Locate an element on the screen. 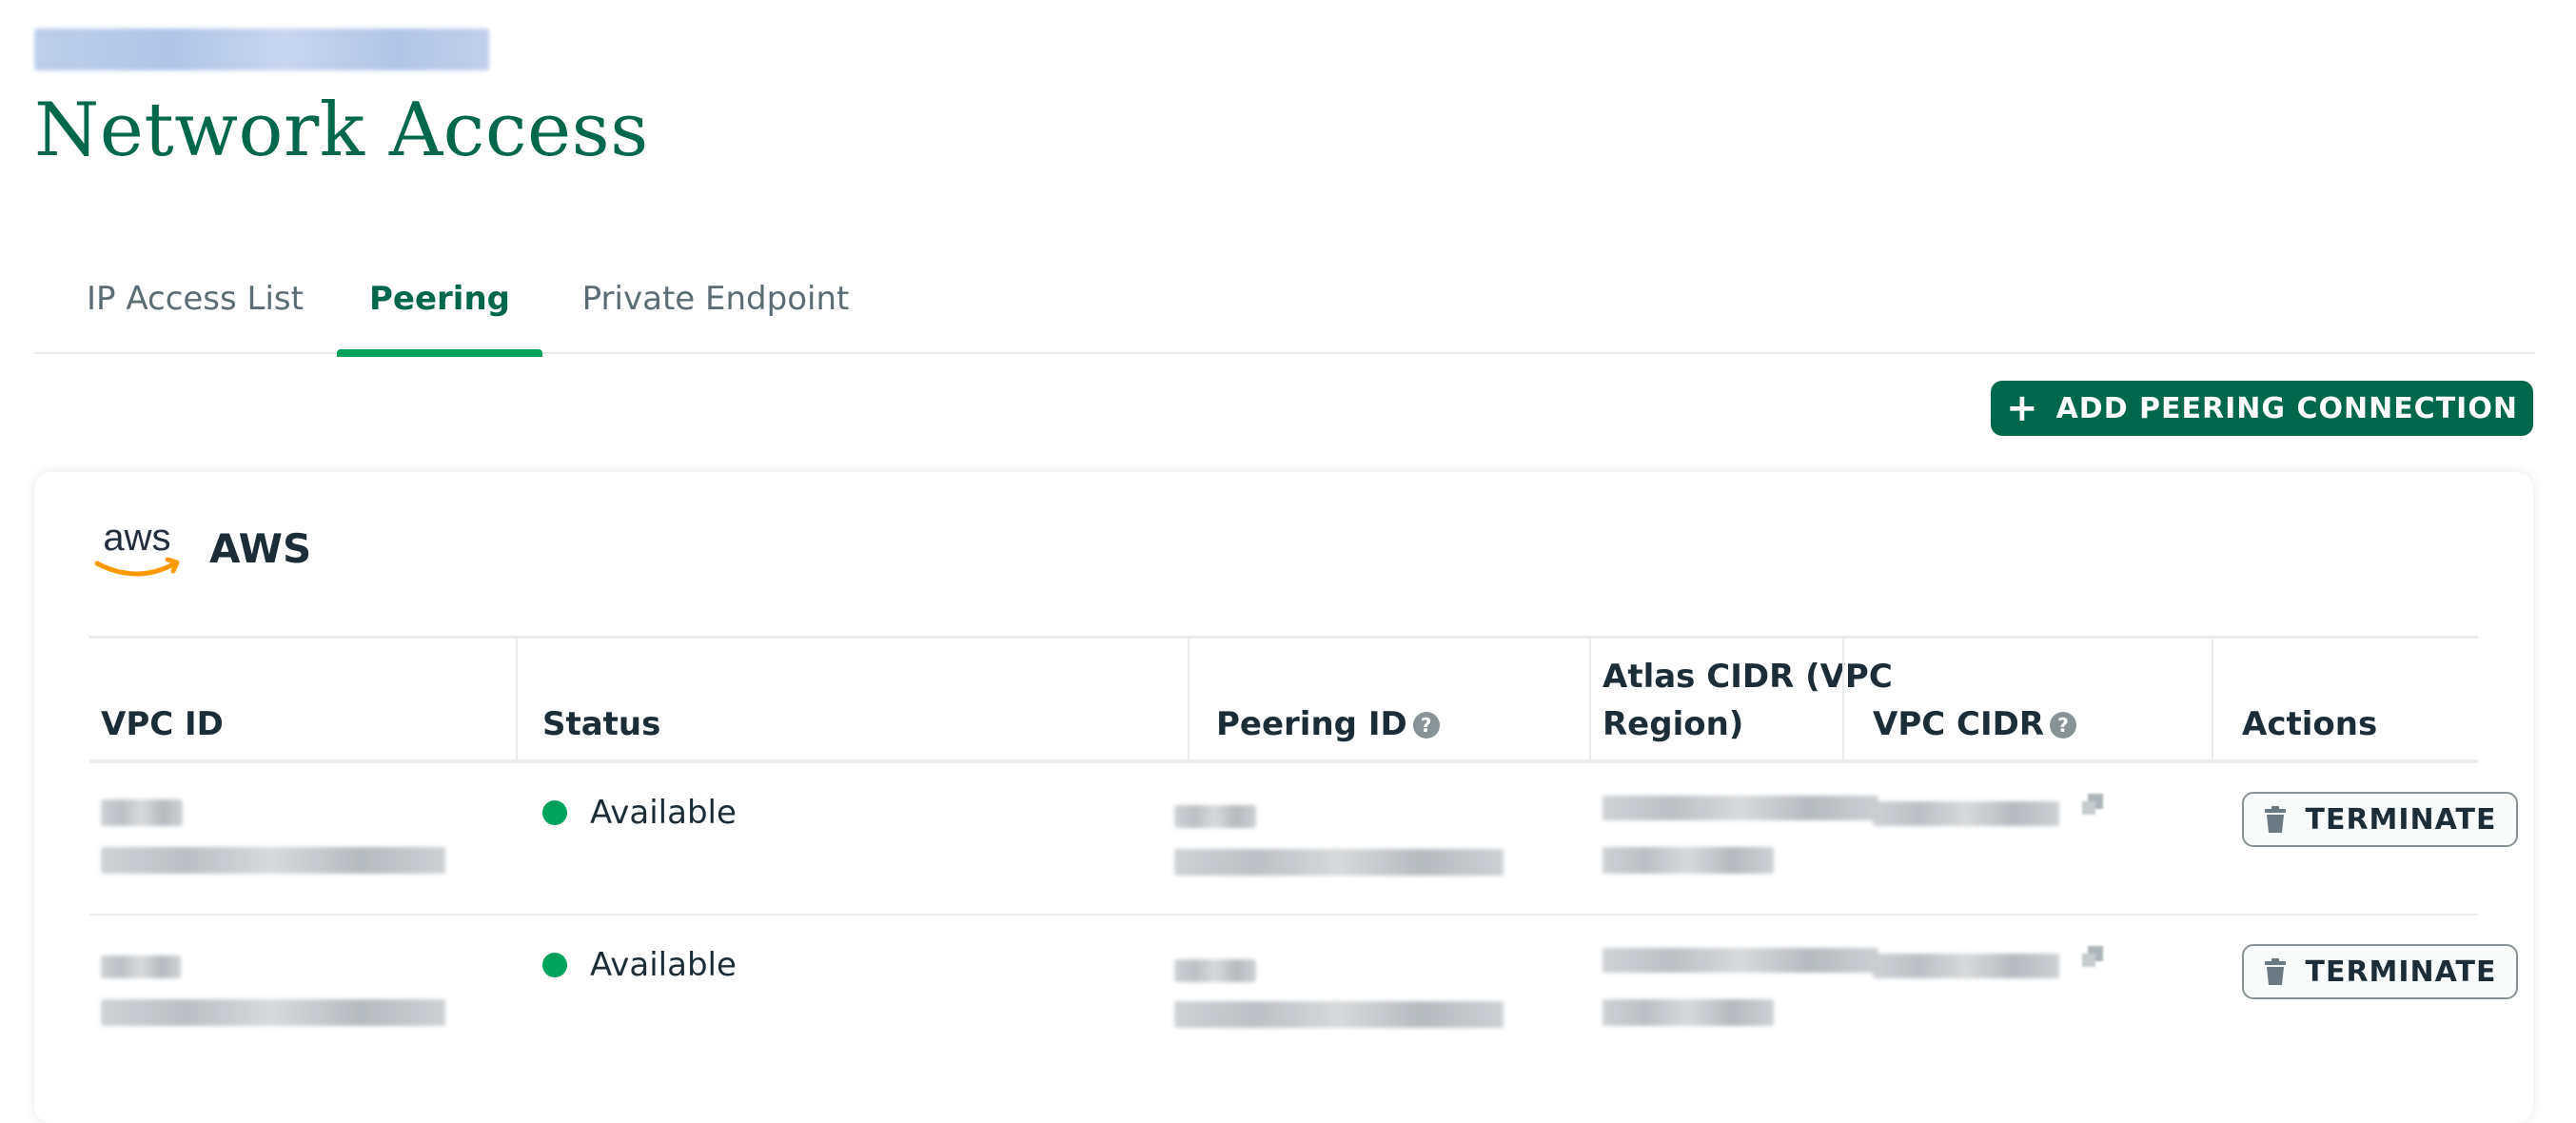 Image resolution: width=2576 pixels, height=1123 pixels. page-title: Network Access is located at coordinates (341, 130).